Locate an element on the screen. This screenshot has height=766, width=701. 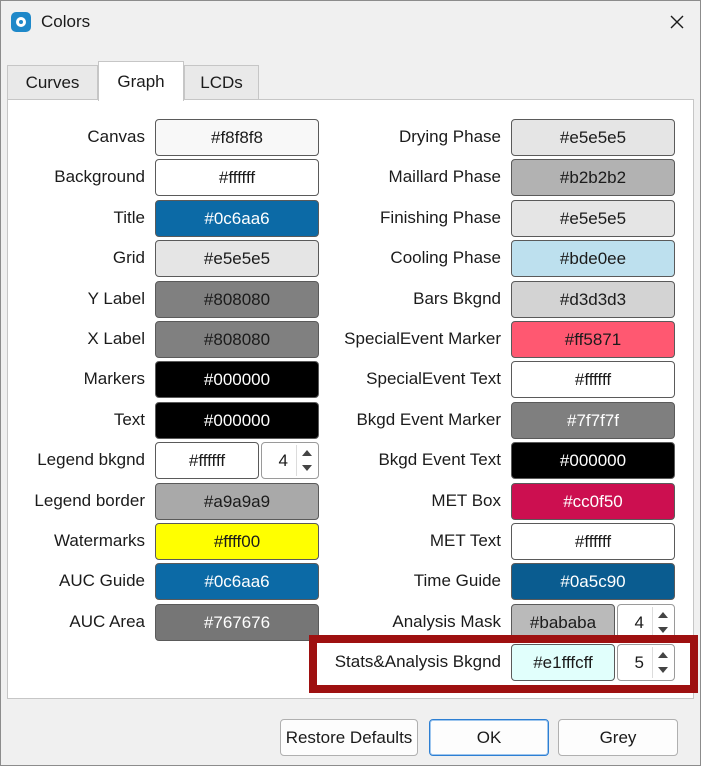
legend-border-color-button: #a9a9a9 is located at coordinates (237, 501).